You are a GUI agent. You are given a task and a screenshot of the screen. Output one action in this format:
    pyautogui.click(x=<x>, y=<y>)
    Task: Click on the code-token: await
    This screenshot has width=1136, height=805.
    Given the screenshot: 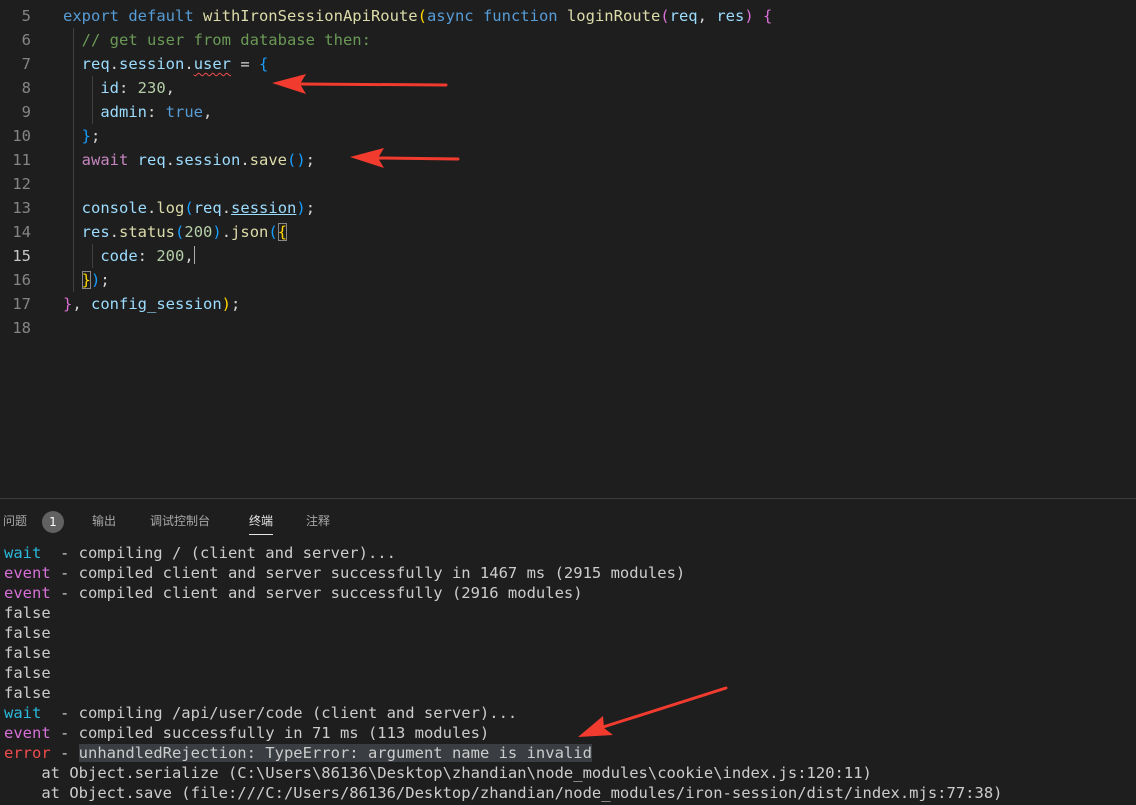 What is the action you would take?
    pyautogui.click(x=100, y=160)
    